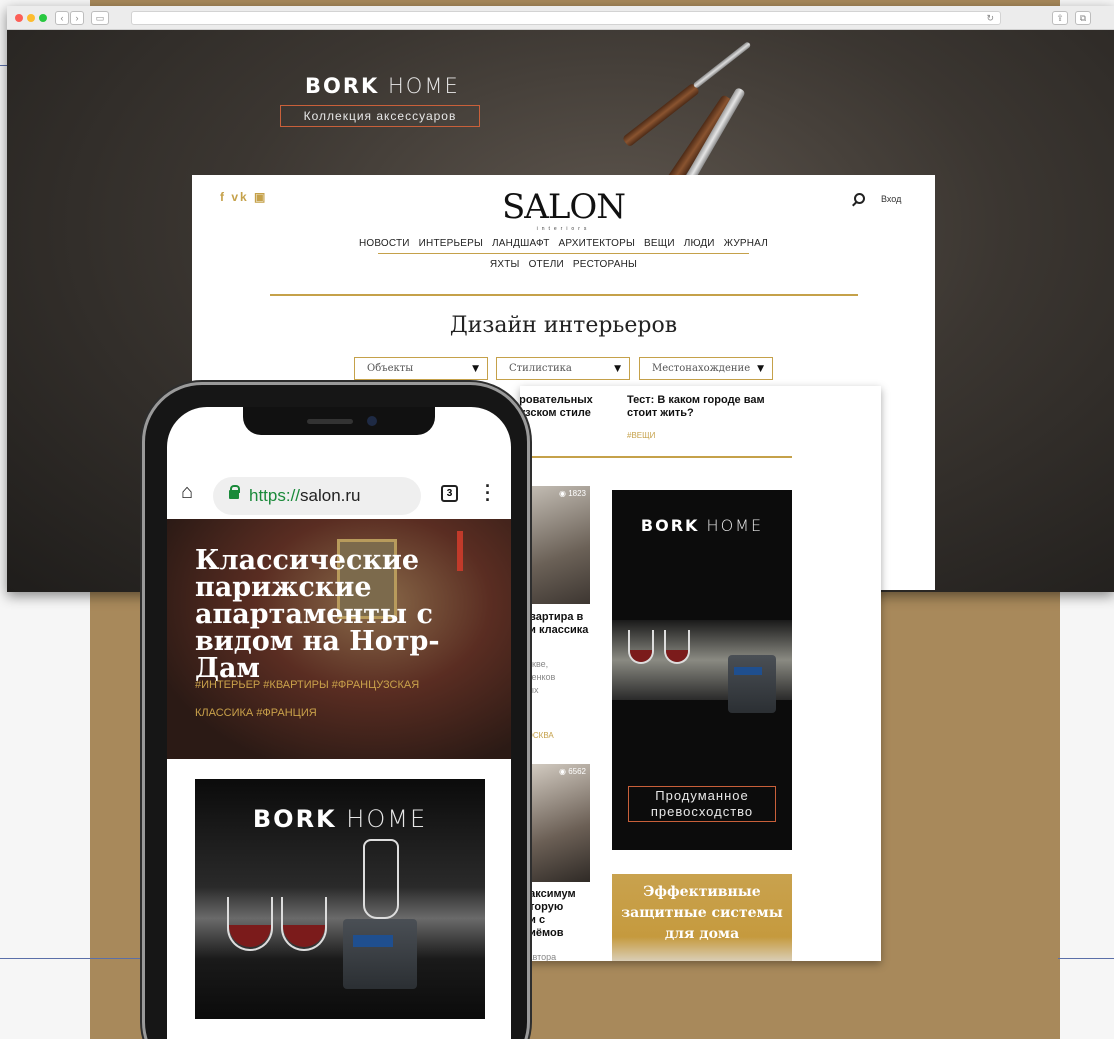 Image resolution: width=1114 pixels, height=1039 pixels. Describe the element at coordinates (563, 229) in the screenshot. I see `salon-logo-subtitle: interiors` at that location.